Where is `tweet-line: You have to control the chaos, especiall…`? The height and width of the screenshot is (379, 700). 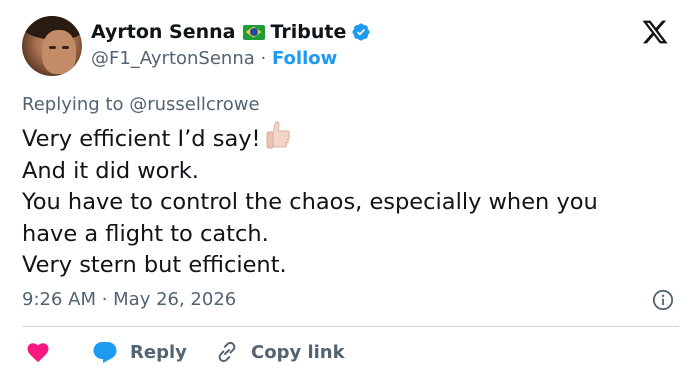 tweet-line: You have to control the chaos, especiall… is located at coordinates (310, 202).